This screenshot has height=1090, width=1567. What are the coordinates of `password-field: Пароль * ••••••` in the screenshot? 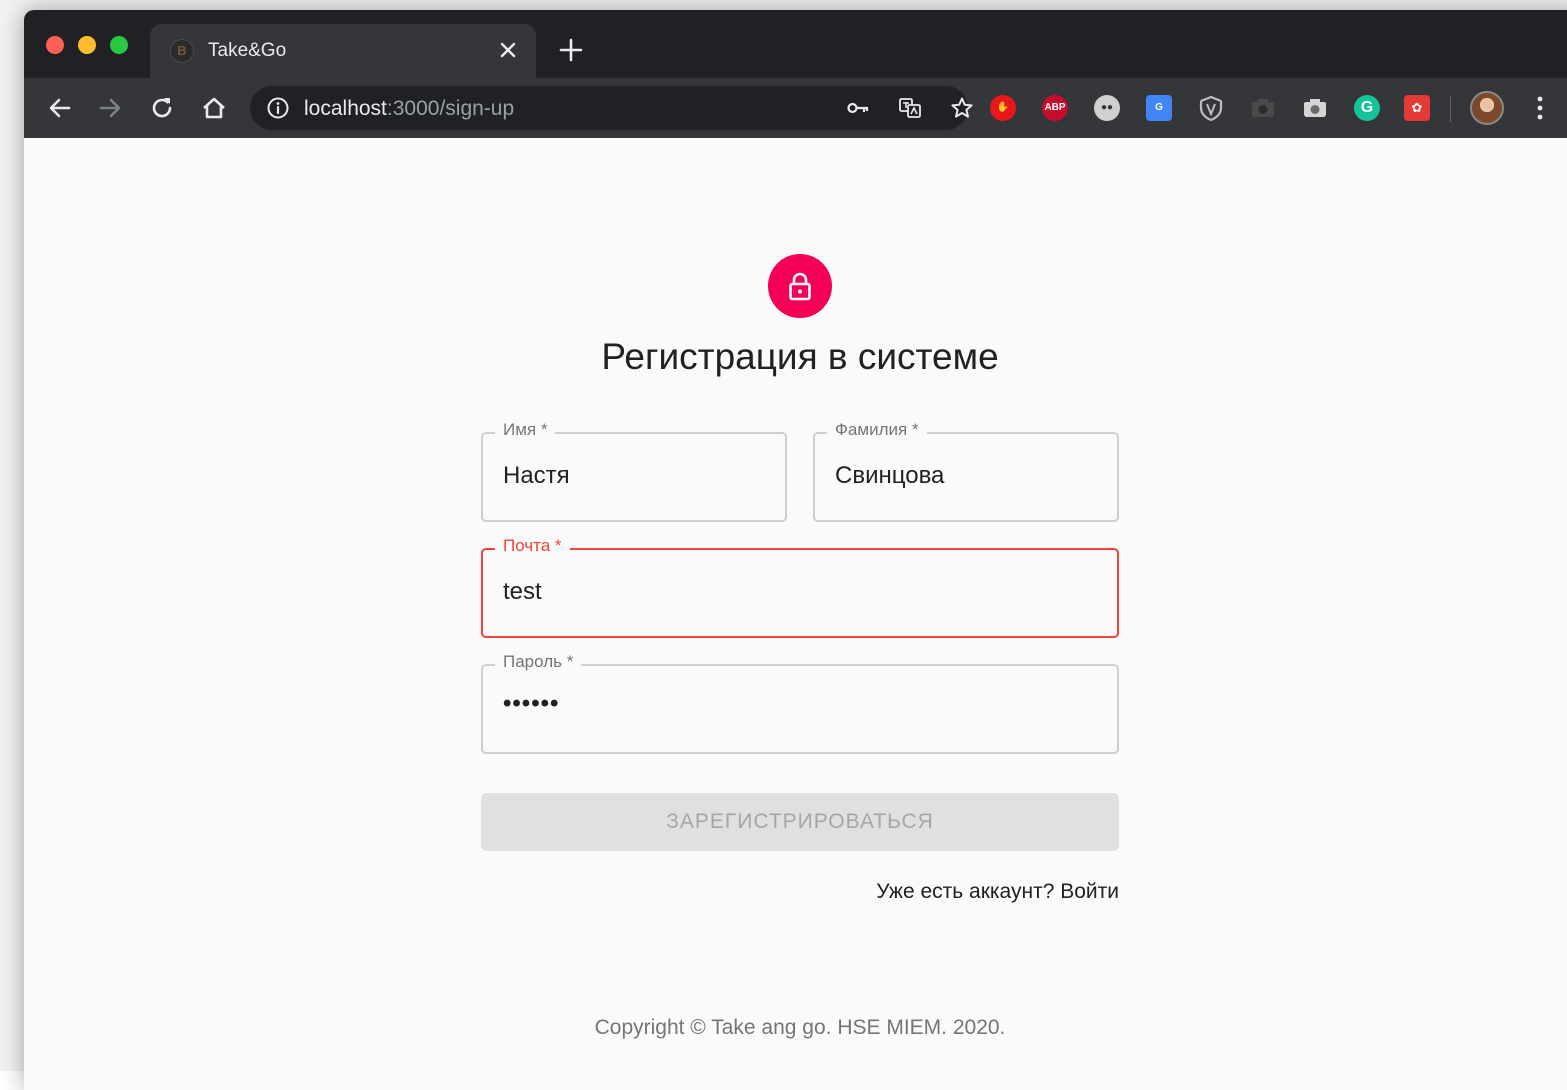 It's located at (800, 703).